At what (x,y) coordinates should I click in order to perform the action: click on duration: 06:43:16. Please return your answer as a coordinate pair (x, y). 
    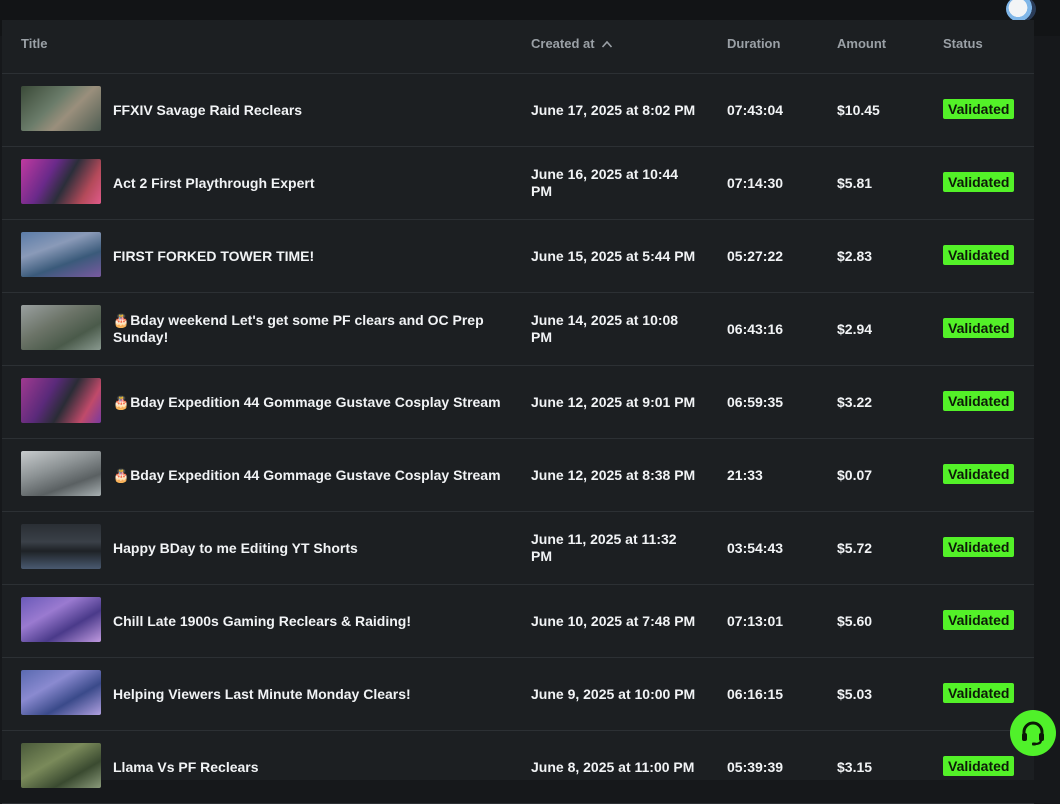
    Looking at the image, I should click on (755, 329).